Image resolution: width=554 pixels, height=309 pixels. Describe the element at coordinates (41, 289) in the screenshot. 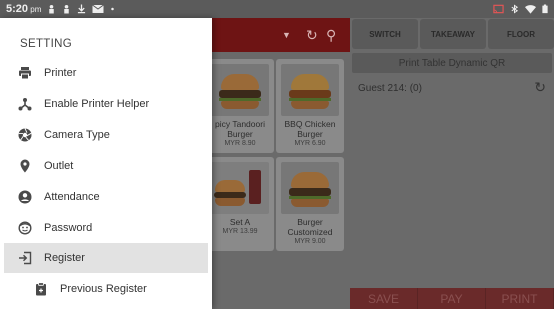

I see `clipboard-icon` at that location.